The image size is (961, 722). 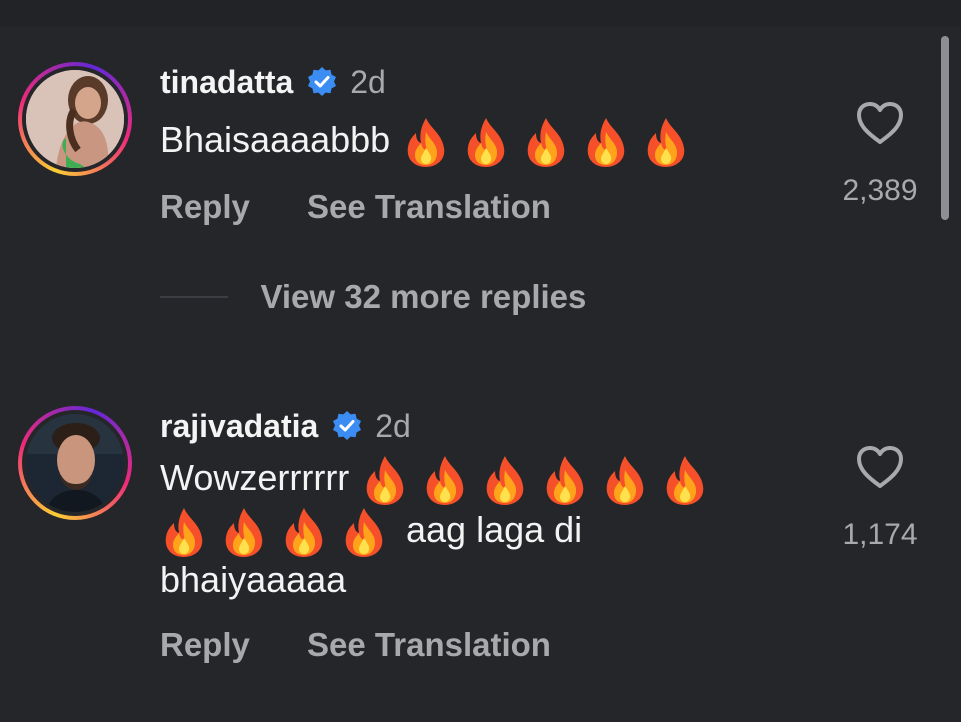 I want to click on like-section: 2,389, so click(x=880, y=154).